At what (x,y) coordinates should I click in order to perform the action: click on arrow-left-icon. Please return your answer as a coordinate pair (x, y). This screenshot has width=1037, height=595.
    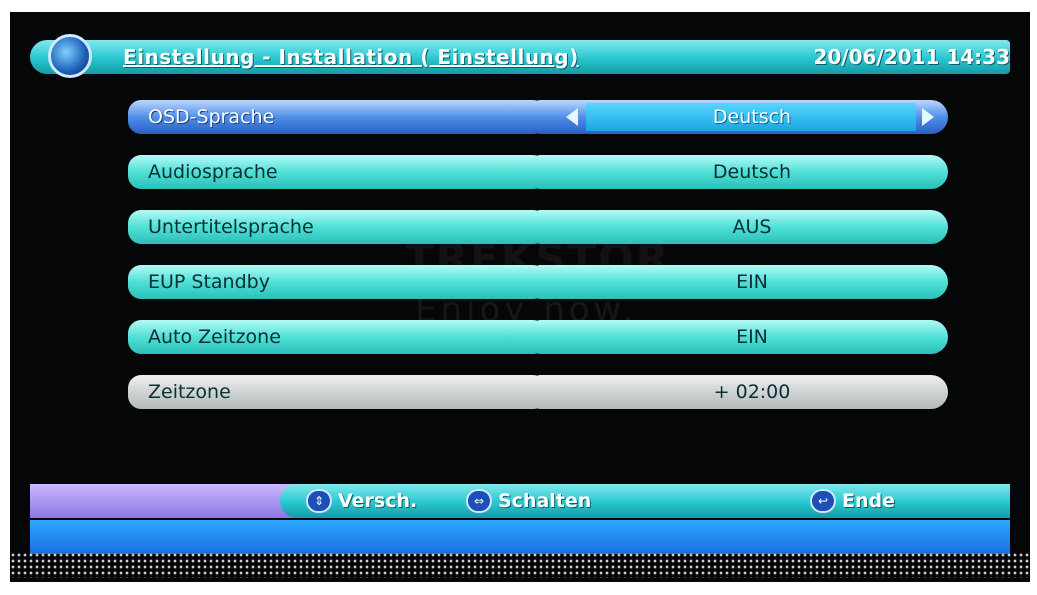
    Looking at the image, I should click on (572, 117).